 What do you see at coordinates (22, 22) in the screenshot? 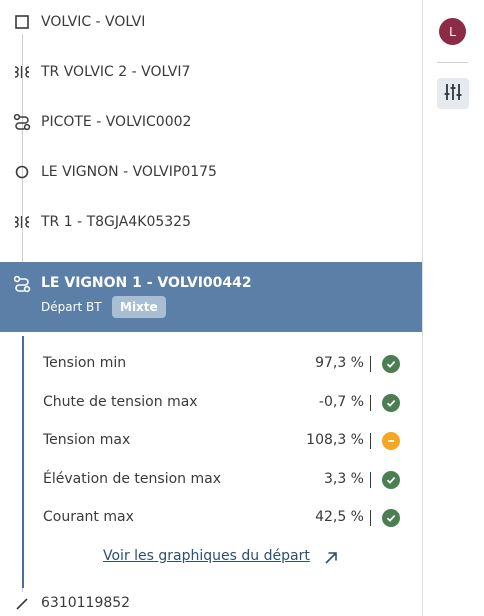
I see `square-icon` at bounding box center [22, 22].